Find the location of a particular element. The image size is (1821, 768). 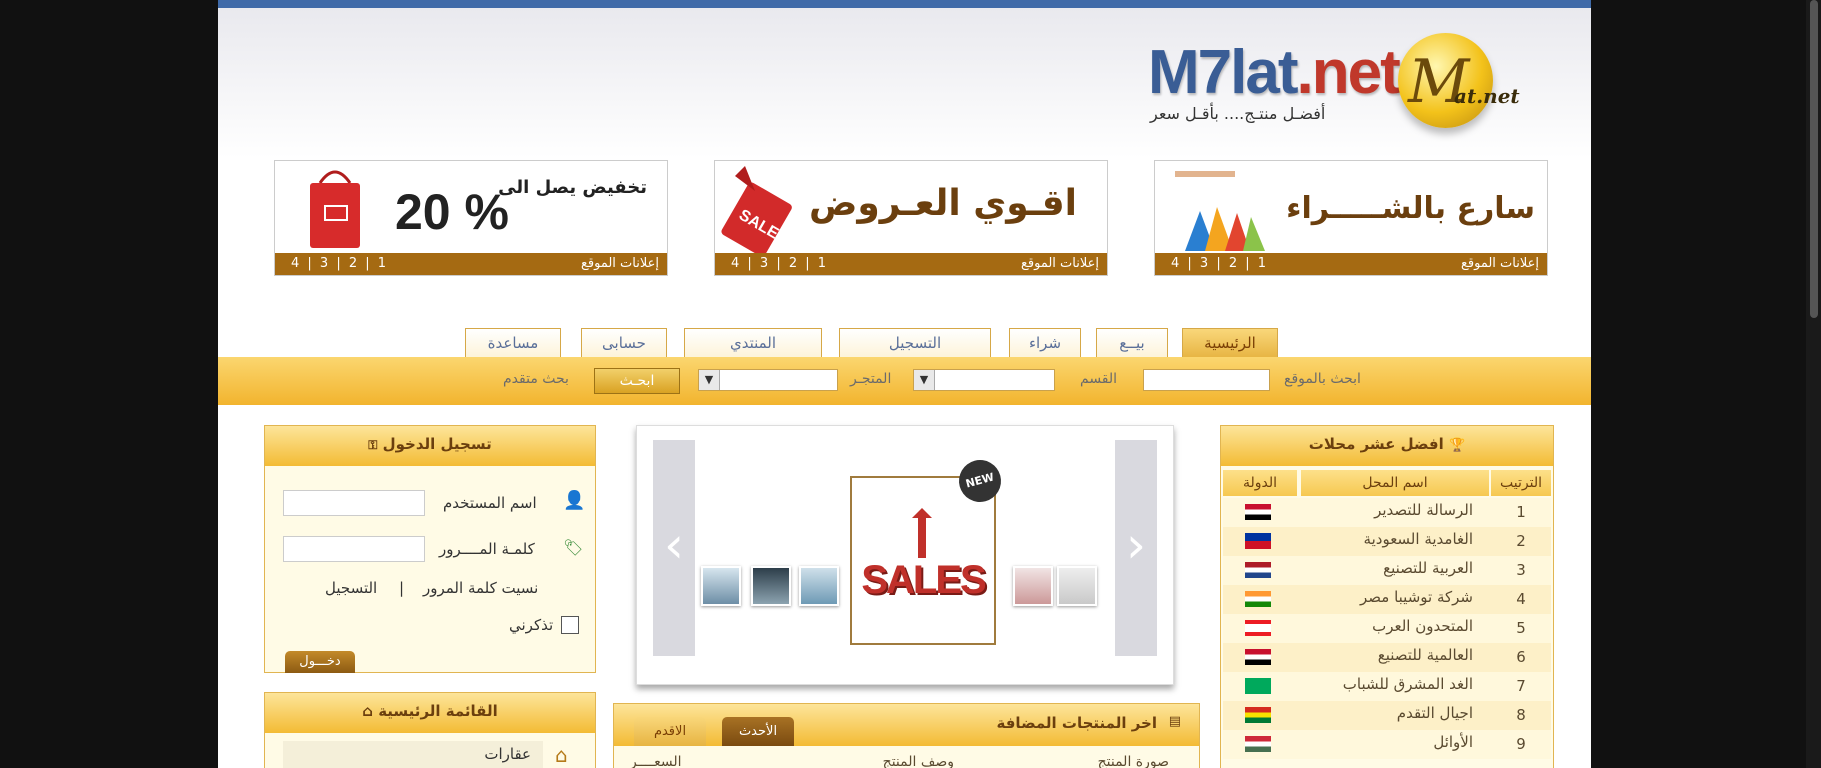

store-row: 2 الغامدية السعودية is located at coordinates (1387, 541).